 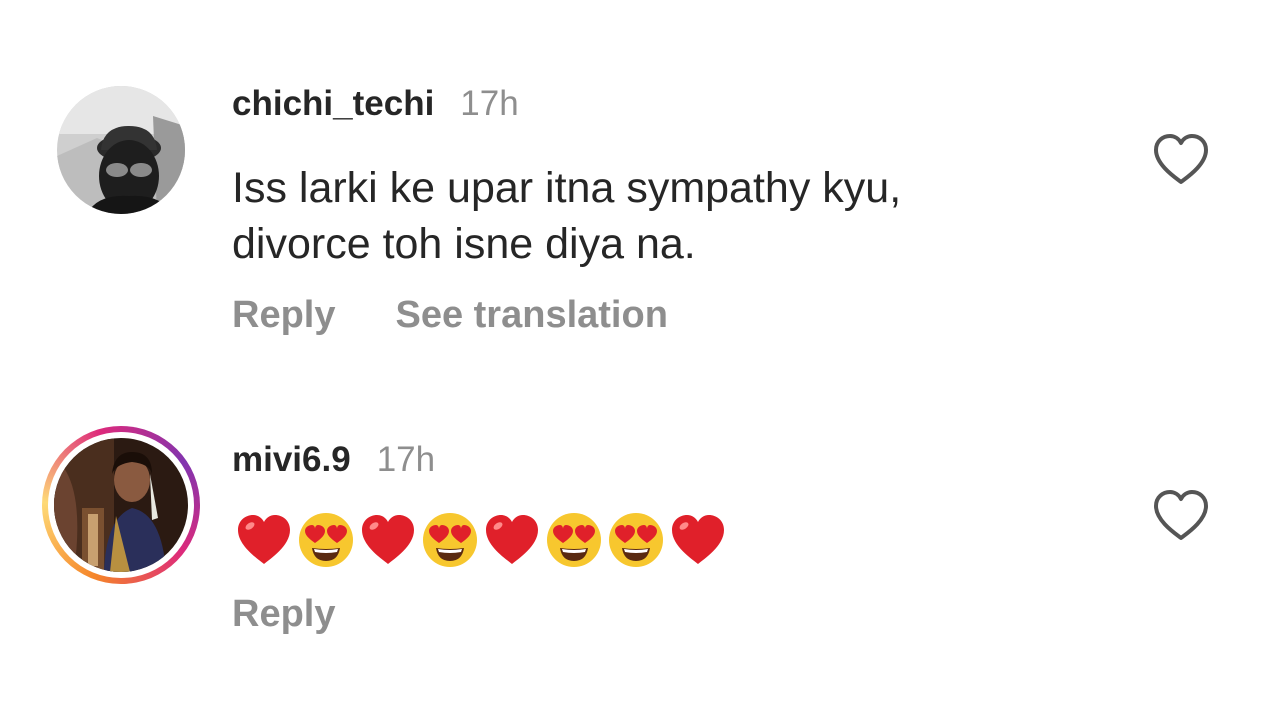 I want to click on username: mivi6.9, so click(x=291, y=460).